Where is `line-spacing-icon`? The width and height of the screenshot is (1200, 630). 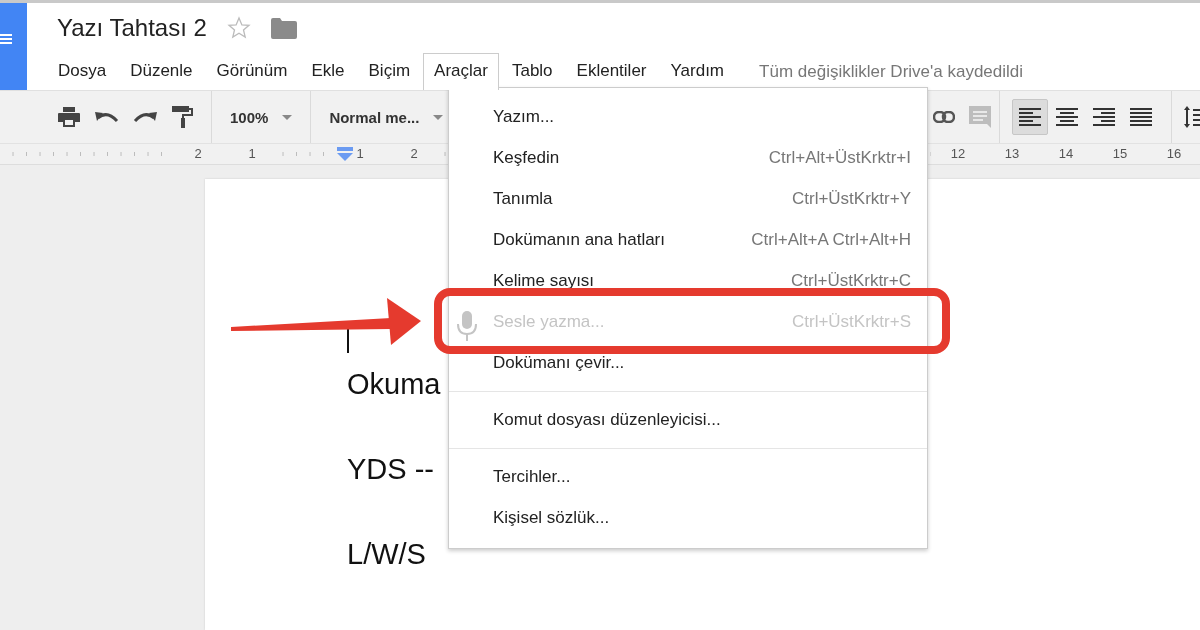 line-spacing-icon is located at coordinates (1192, 117).